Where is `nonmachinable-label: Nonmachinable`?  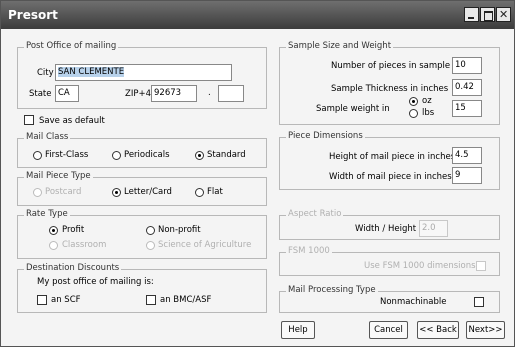 nonmachinable-label: Nonmachinable is located at coordinates (413, 302).